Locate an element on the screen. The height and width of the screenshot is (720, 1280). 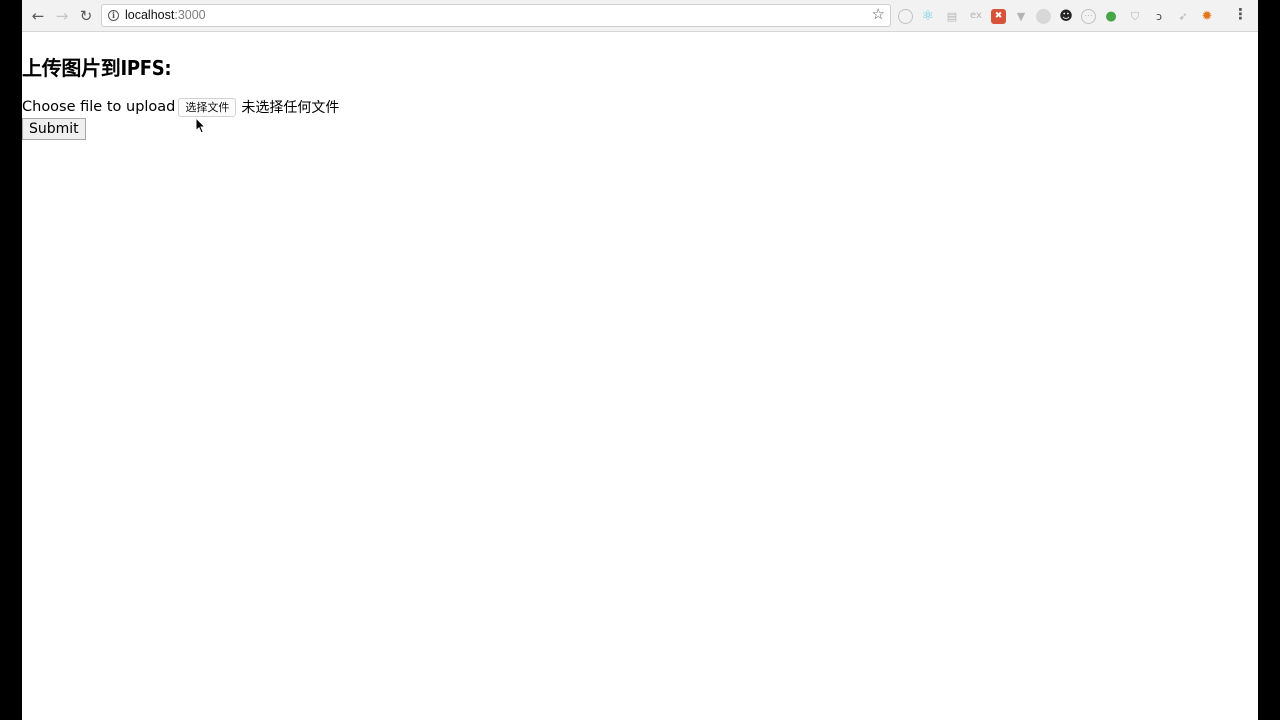
arrow-right-icon: → is located at coordinates (62, 15).